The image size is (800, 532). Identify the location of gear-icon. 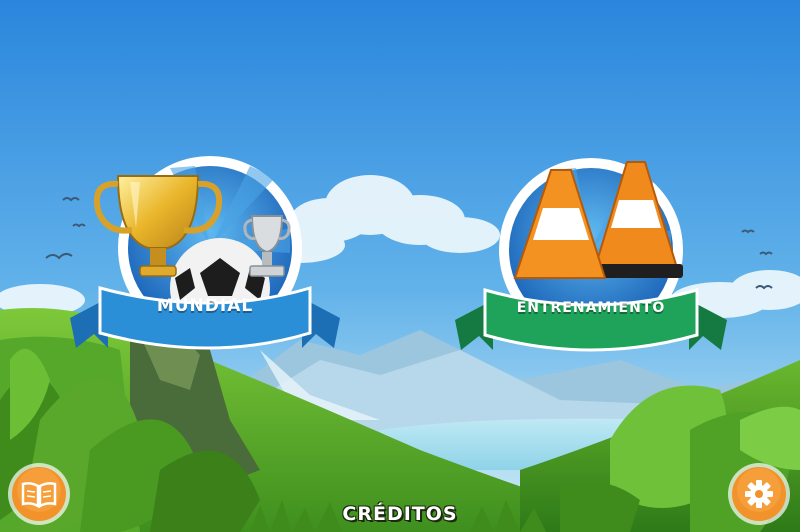
(759, 494).